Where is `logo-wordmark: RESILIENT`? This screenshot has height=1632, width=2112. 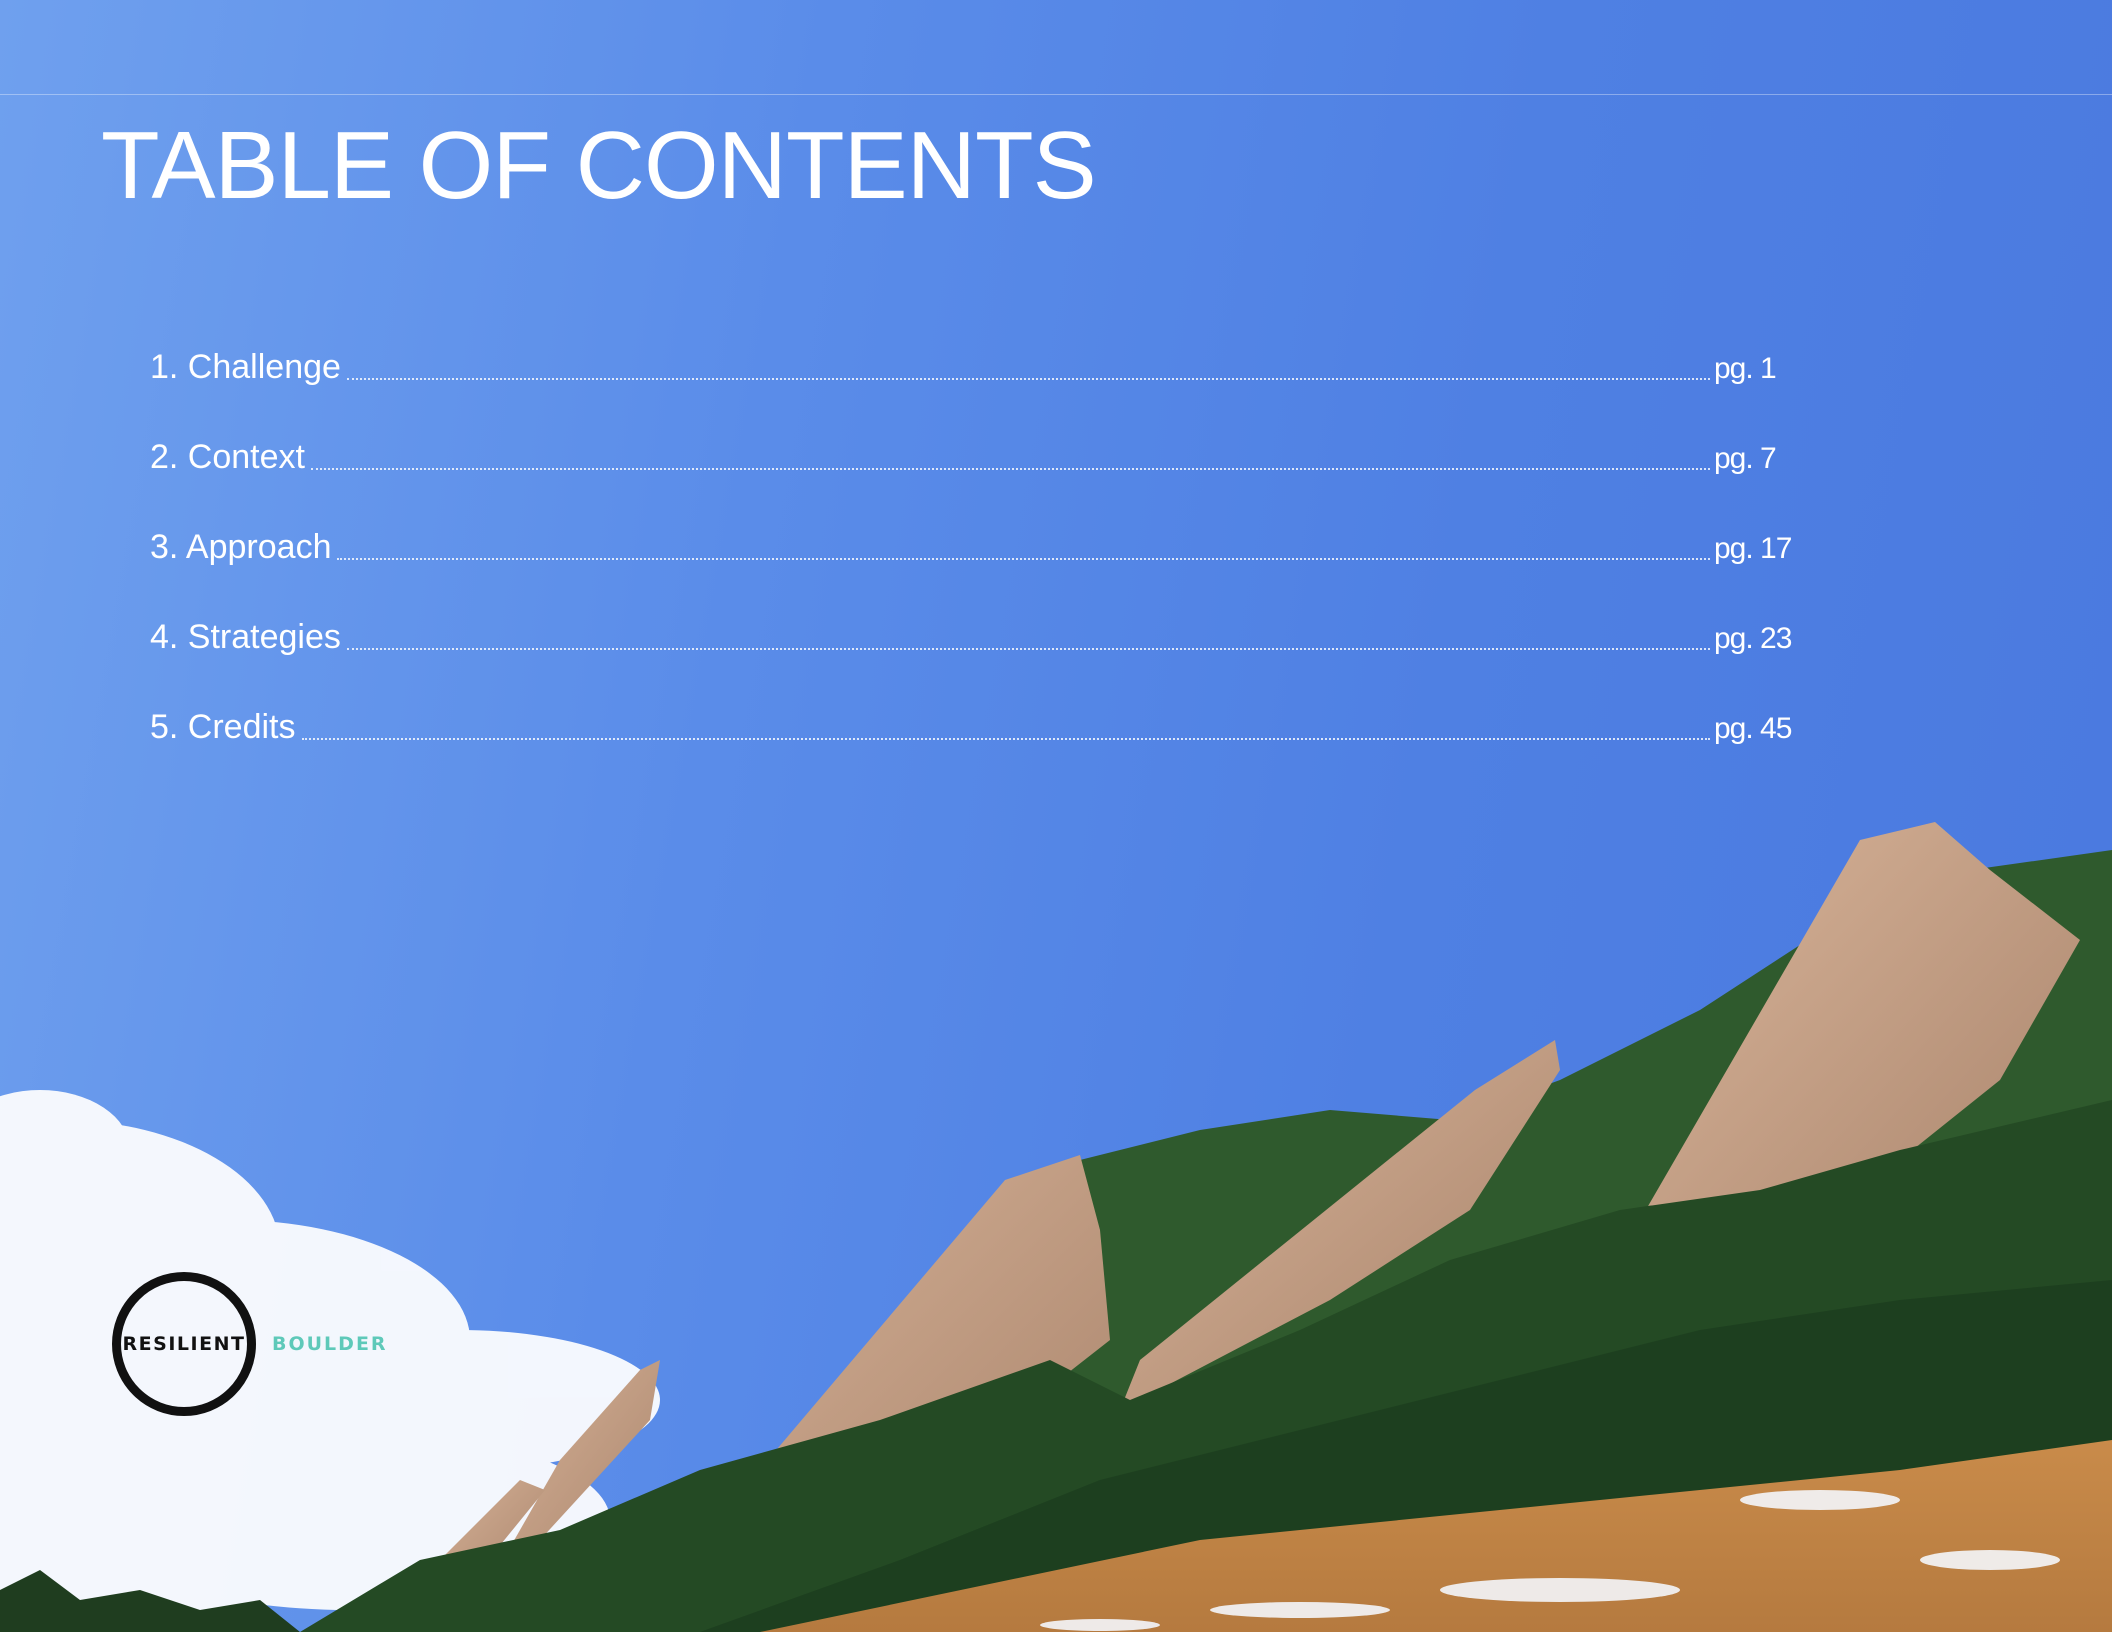 logo-wordmark: RESILIENT is located at coordinates (184, 1344).